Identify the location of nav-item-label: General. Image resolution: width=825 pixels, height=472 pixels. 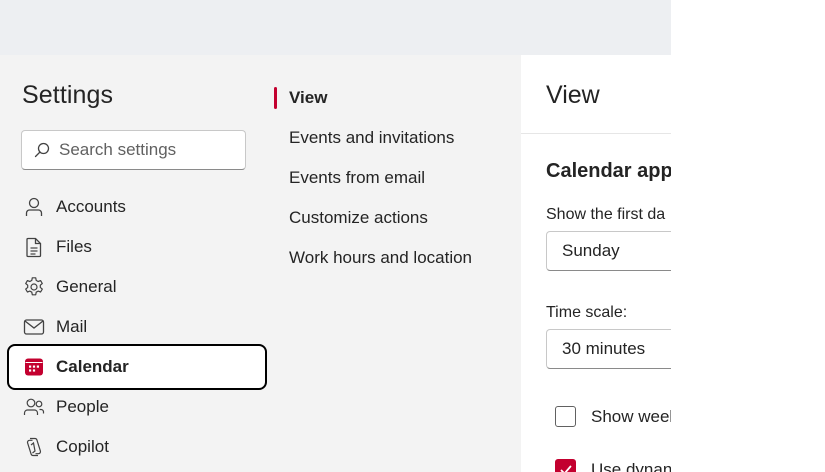
(86, 286).